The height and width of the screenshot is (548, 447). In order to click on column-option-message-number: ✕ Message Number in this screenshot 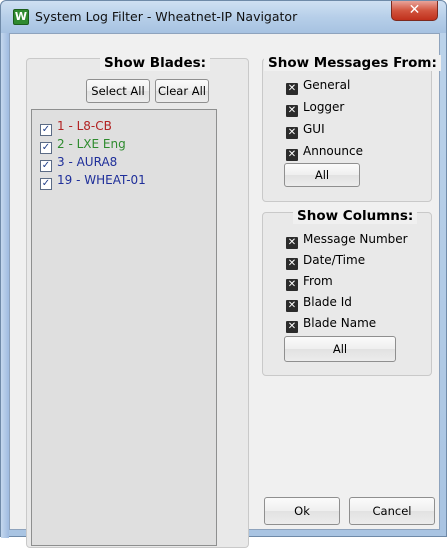, I will do `click(347, 240)`.